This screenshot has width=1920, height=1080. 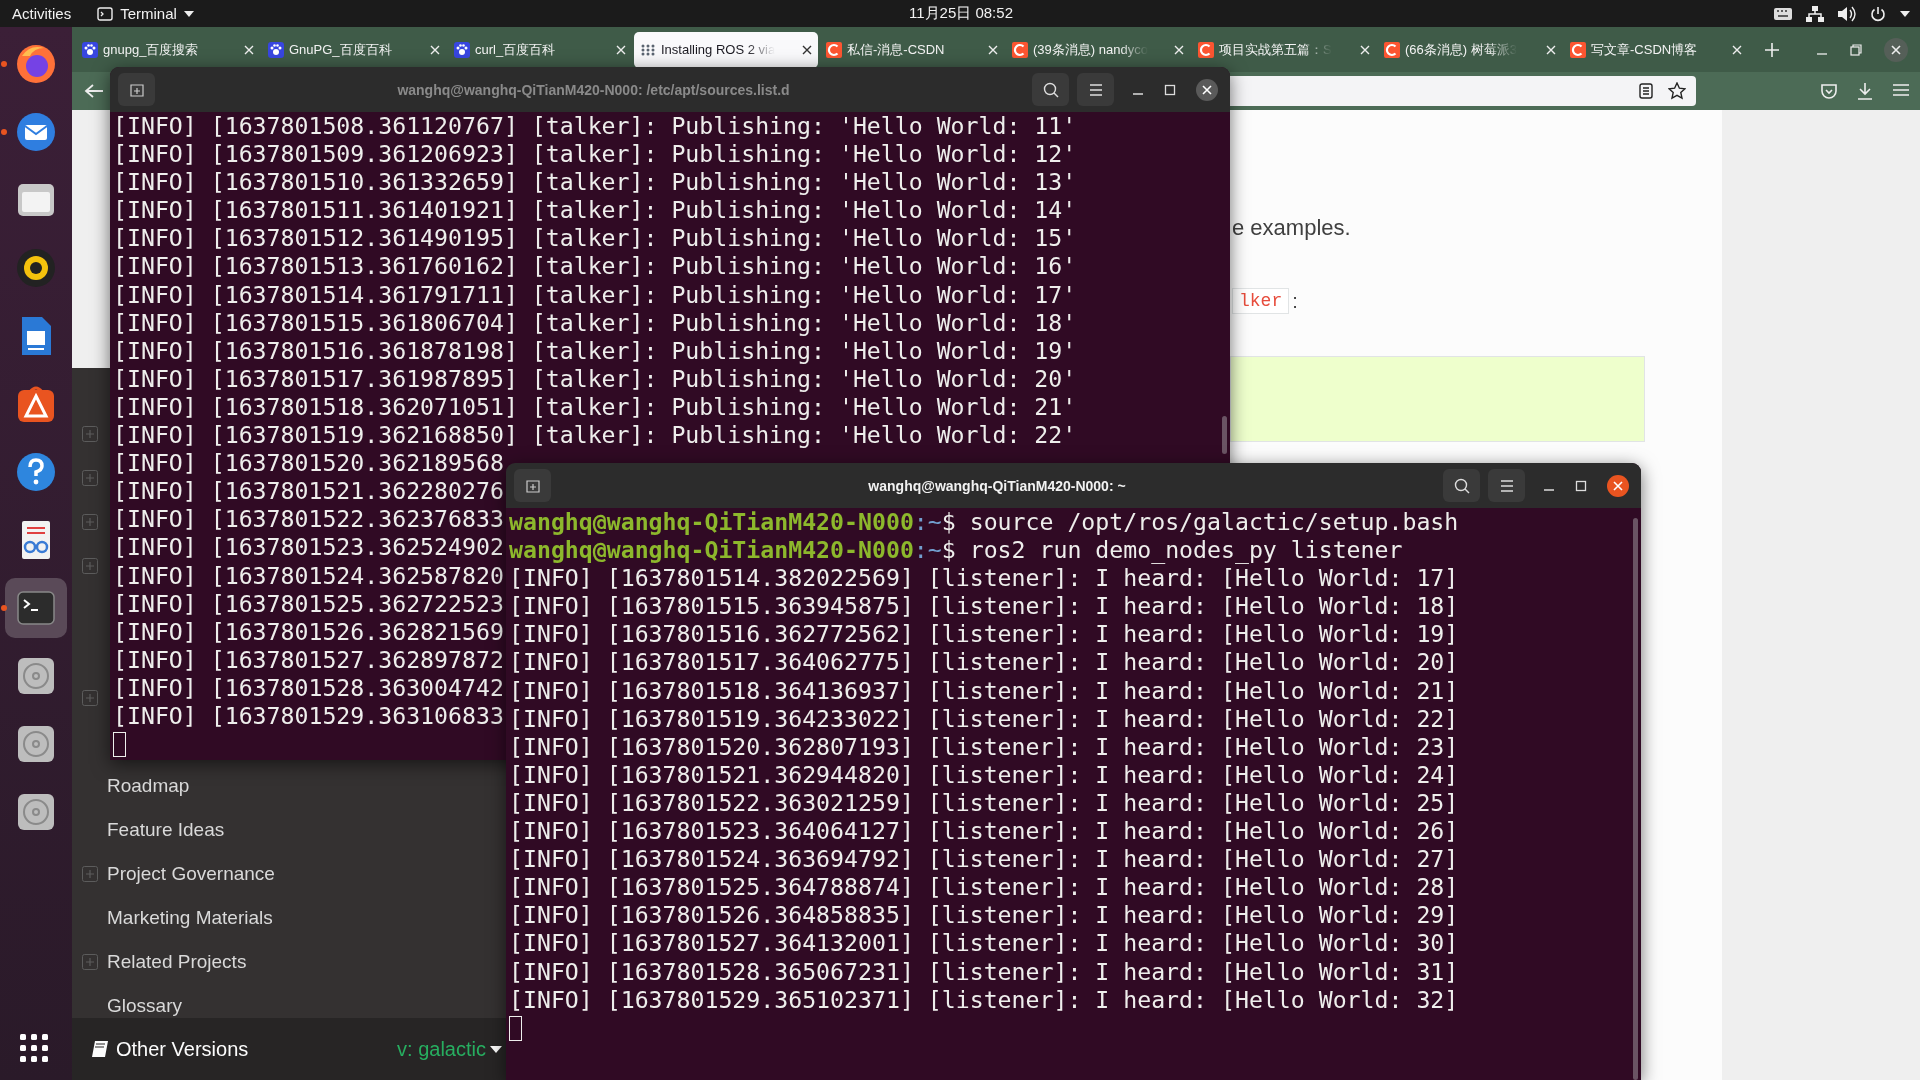 What do you see at coordinates (1815, 13) in the screenshot?
I see `network-icon` at bounding box center [1815, 13].